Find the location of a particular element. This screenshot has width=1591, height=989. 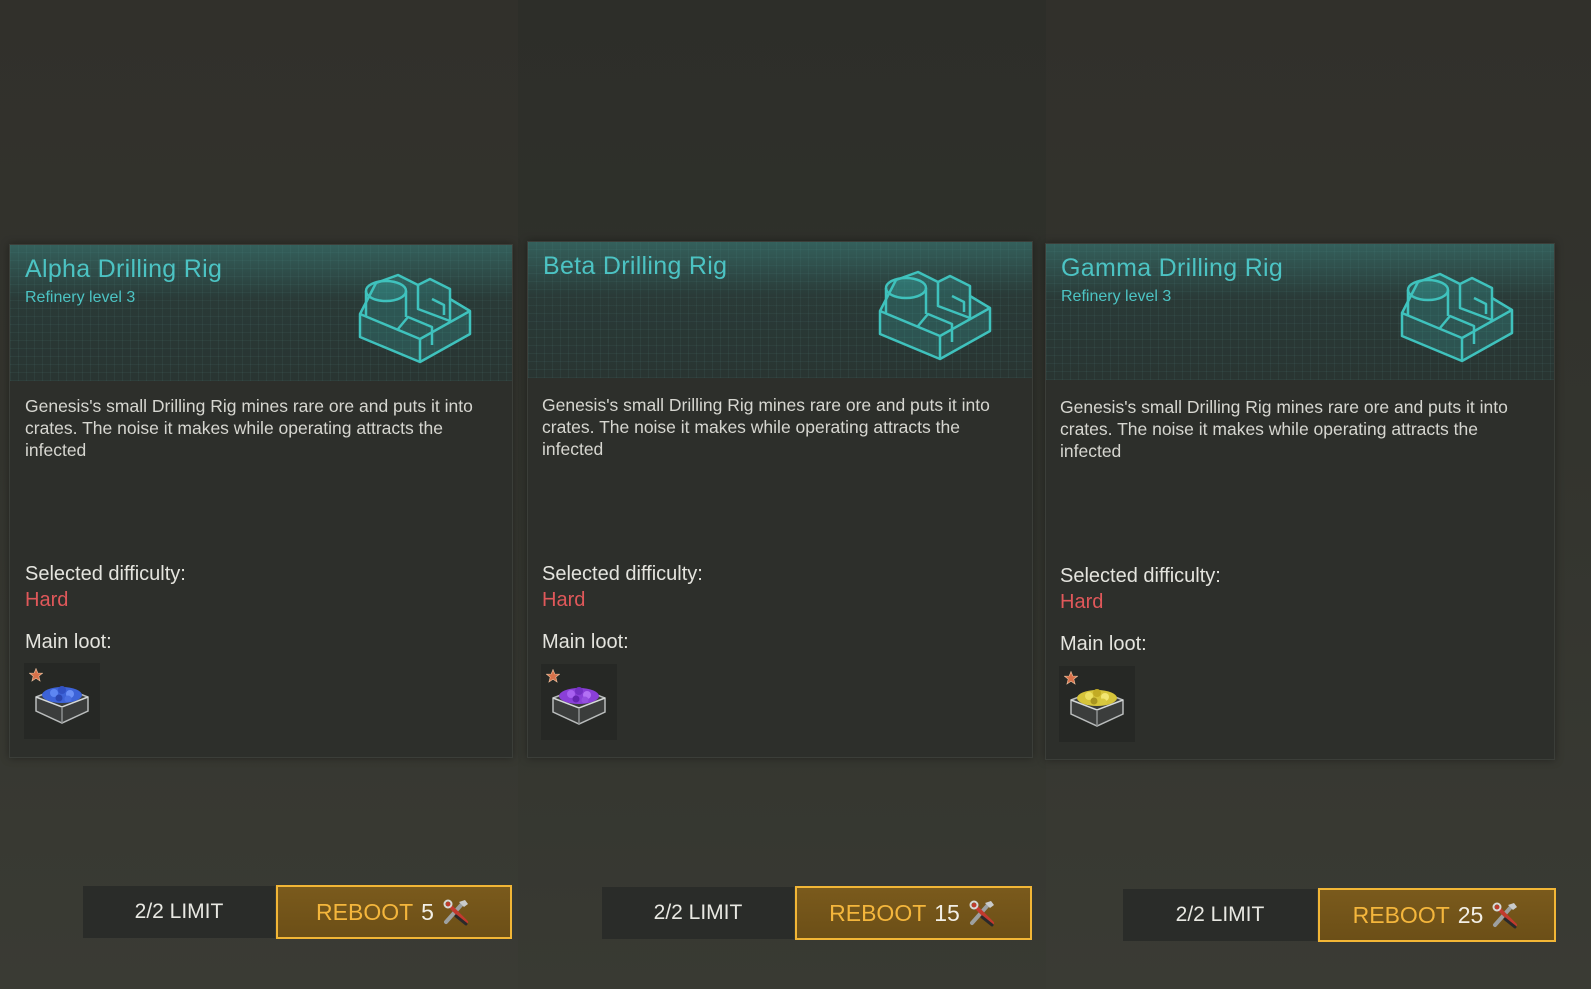

reboot-button: REBOOT 25 is located at coordinates (1437, 915).